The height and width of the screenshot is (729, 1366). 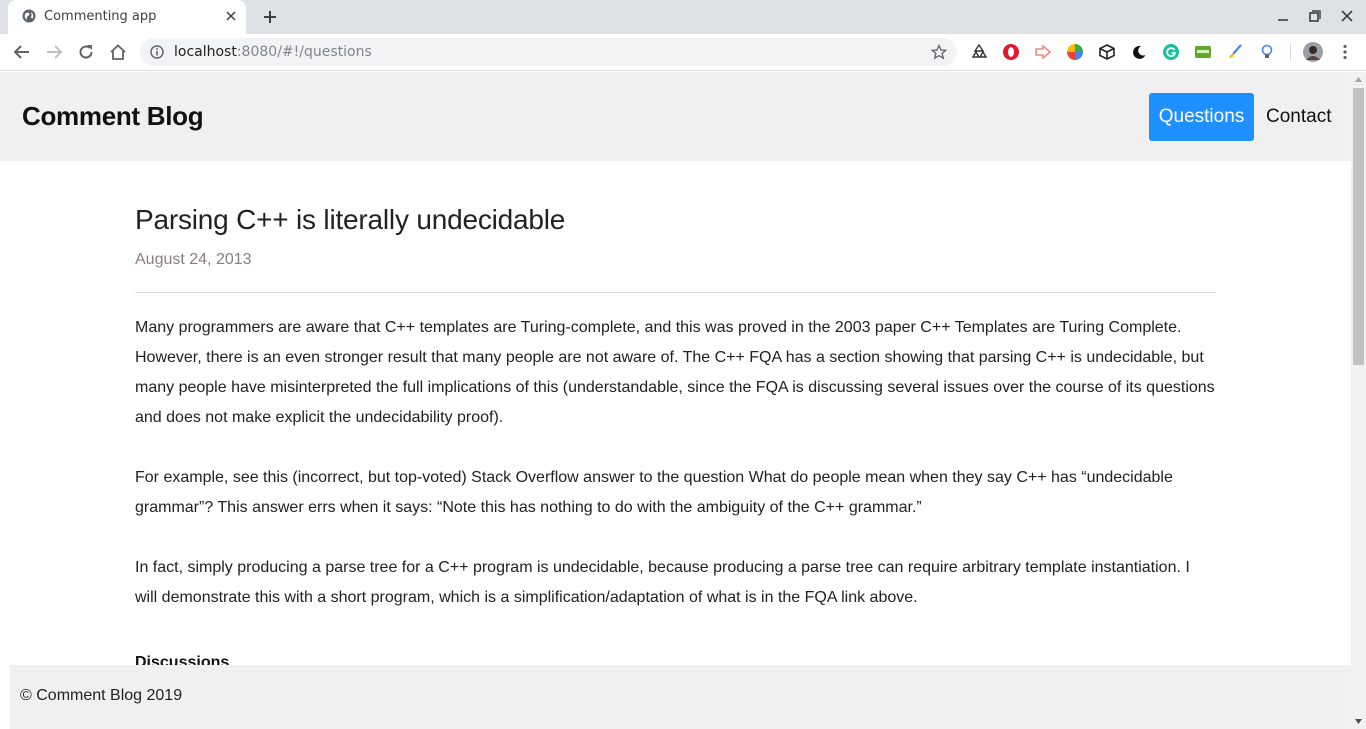 I want to click on browser-tab: Commenting app, so click(x=127, y=17).